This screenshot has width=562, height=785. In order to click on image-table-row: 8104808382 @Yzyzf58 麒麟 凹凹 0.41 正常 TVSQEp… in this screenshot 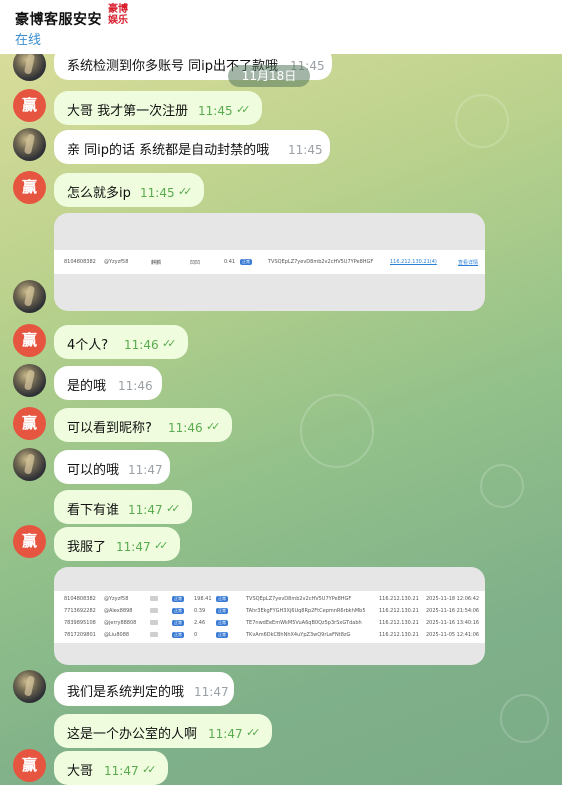, I will do `click(269, 262)`.